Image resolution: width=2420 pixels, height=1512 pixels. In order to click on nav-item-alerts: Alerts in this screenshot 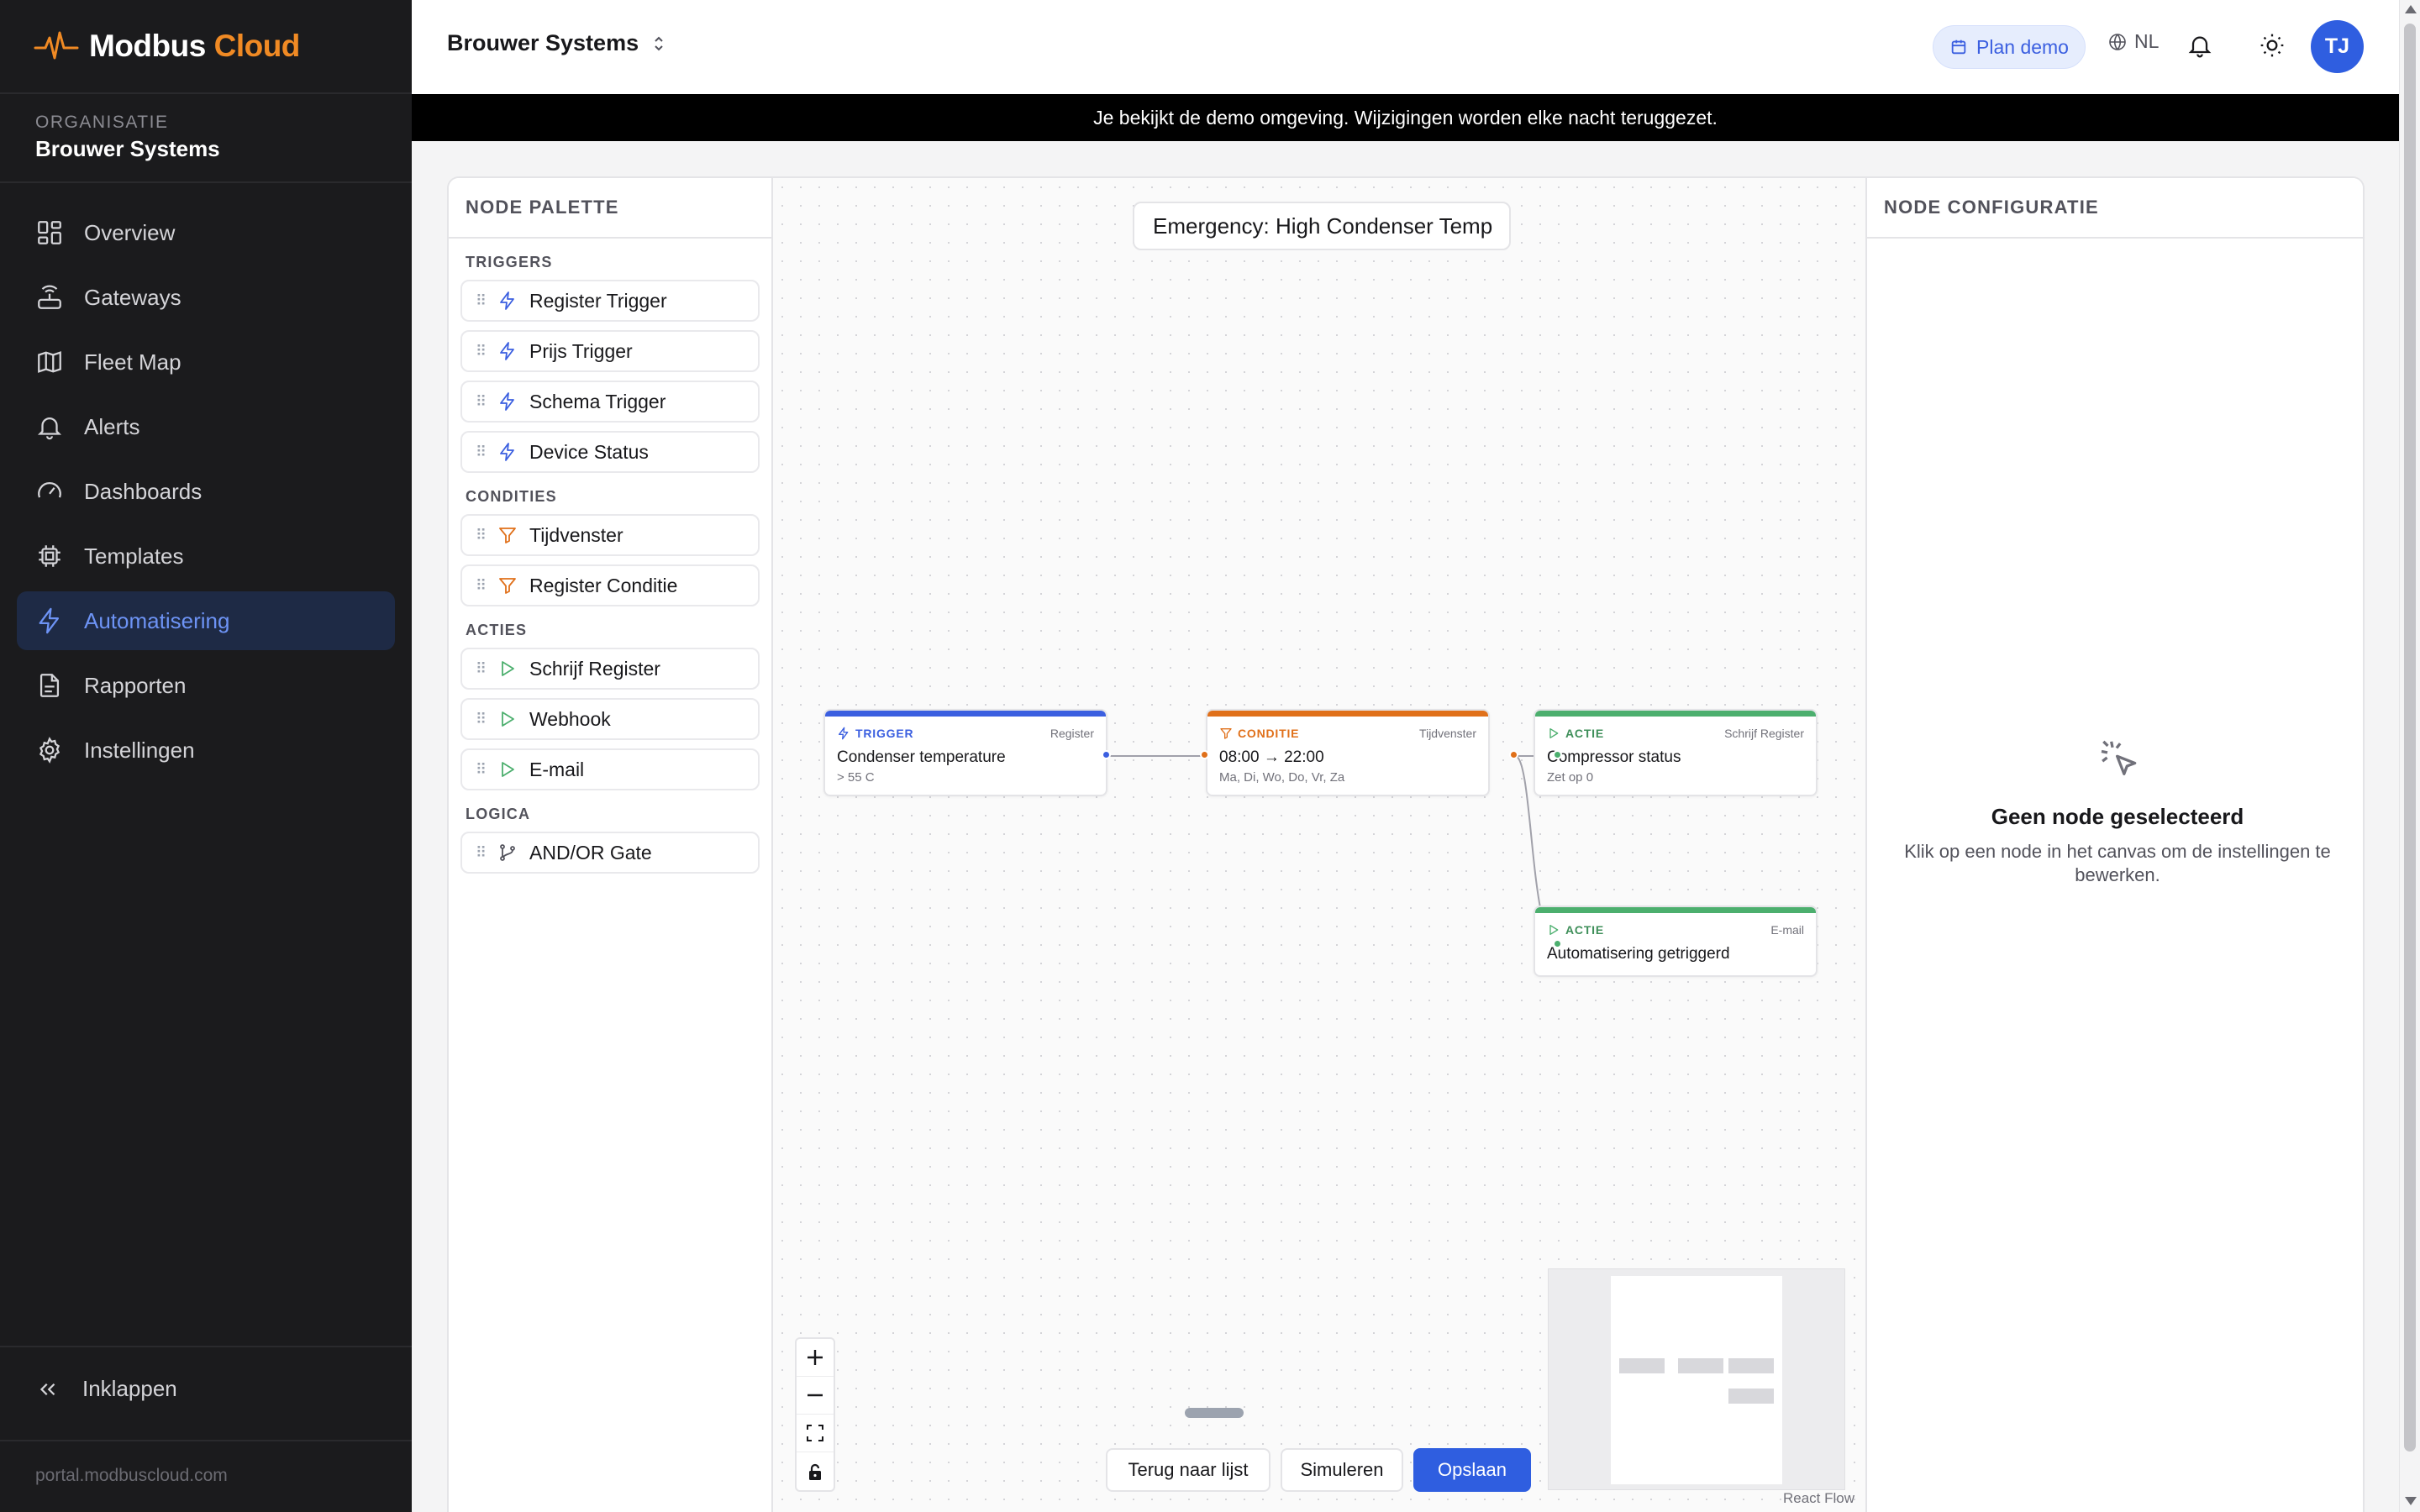, I will do `click(206, 426)`.